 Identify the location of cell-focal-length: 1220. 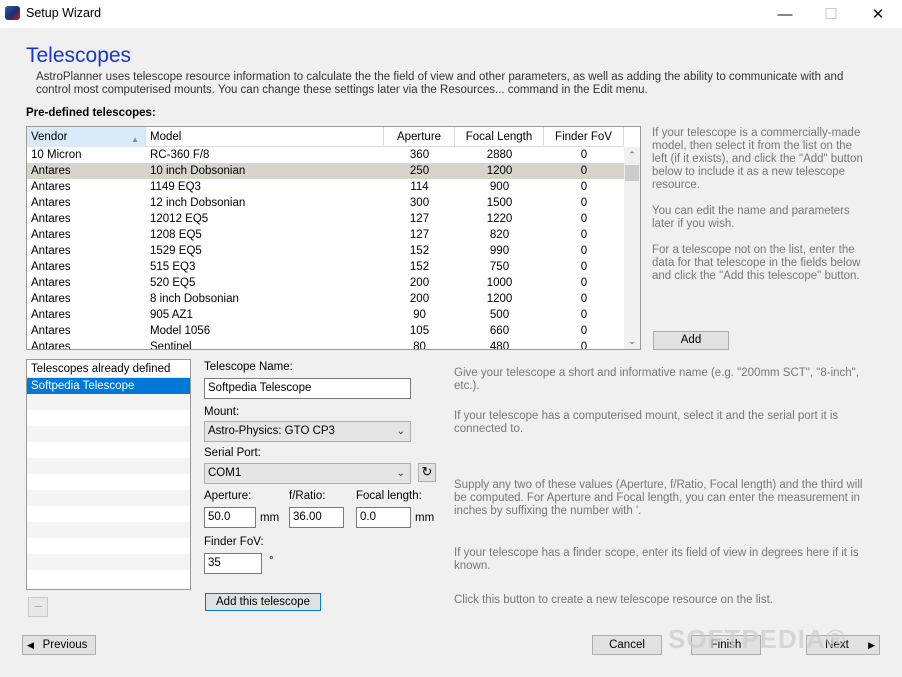
(499, 219).